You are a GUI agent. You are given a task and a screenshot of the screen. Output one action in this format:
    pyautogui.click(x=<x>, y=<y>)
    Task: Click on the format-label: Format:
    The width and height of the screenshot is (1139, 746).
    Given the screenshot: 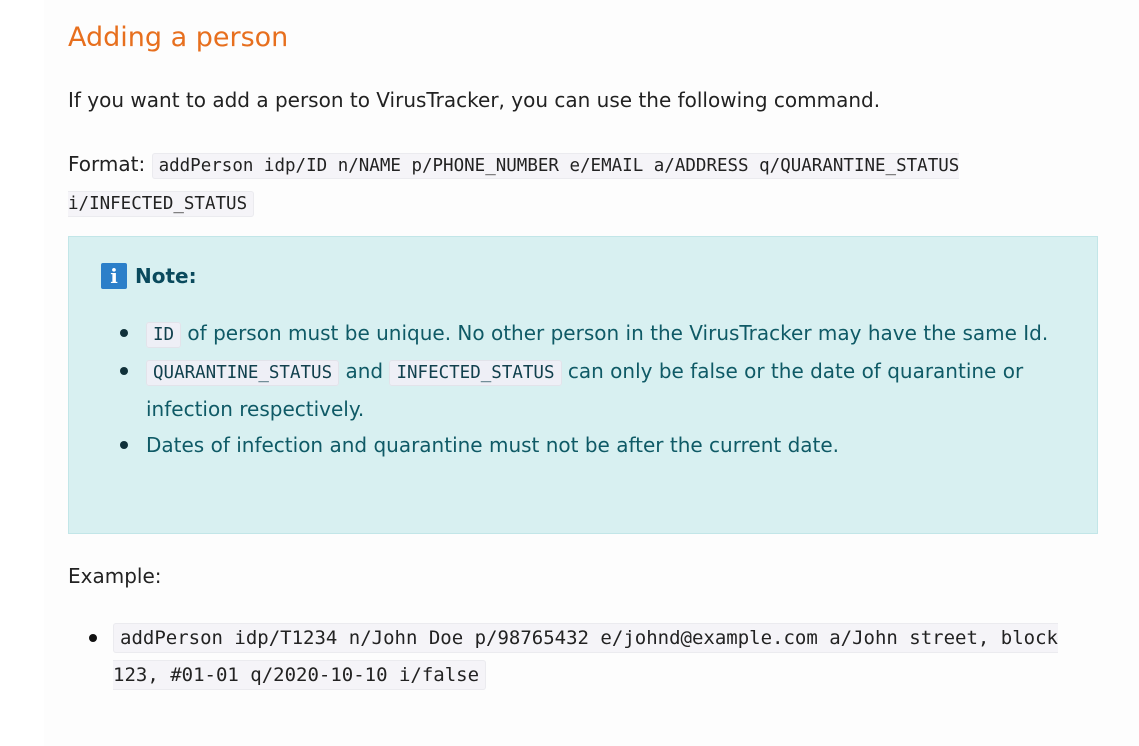 What is the action you would take?
    pyautogui.click(x=107, y=164)
    